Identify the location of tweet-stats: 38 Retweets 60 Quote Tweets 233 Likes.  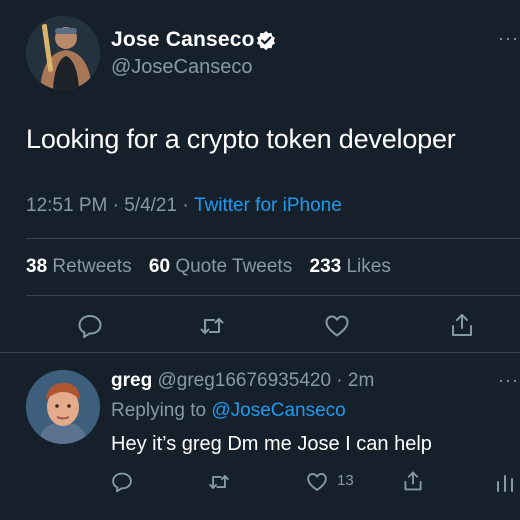
(208, 267).